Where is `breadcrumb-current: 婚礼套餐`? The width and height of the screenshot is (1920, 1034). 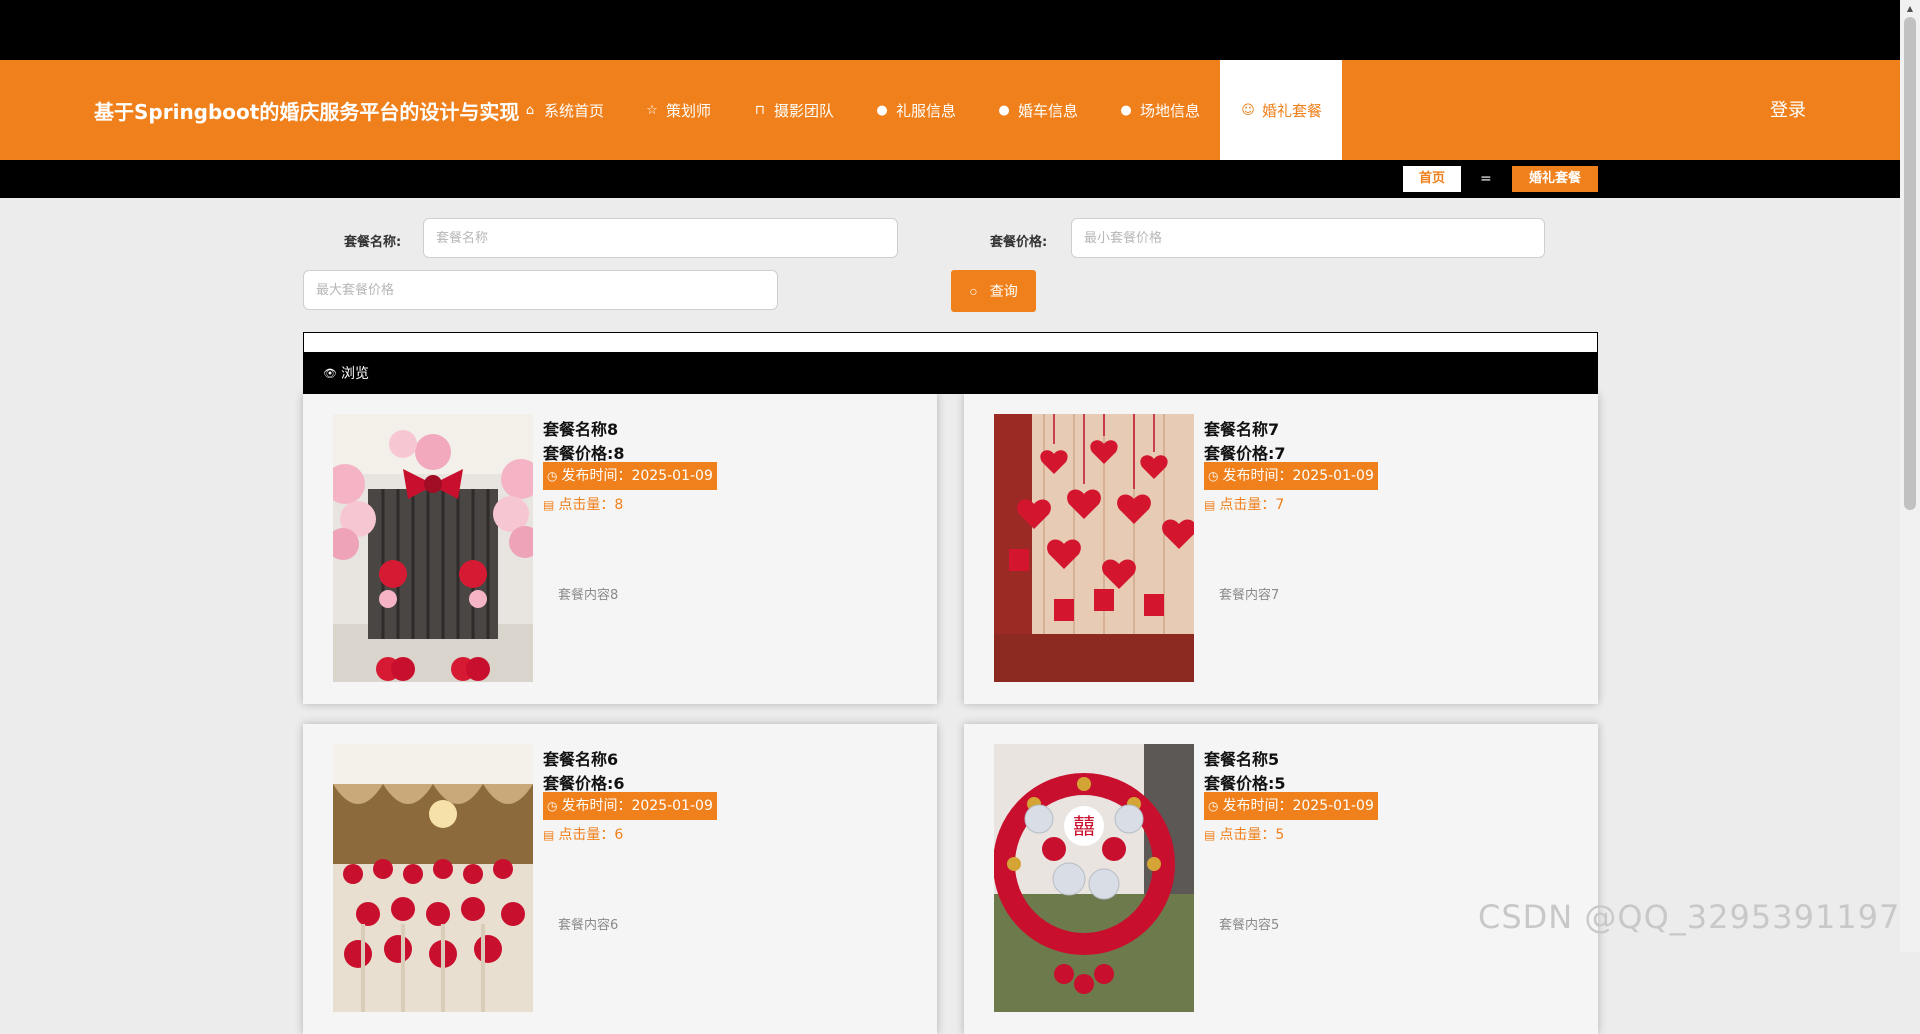 breadcrumb-current: 婚礼套餐 is located at coordinates (1555, 179).